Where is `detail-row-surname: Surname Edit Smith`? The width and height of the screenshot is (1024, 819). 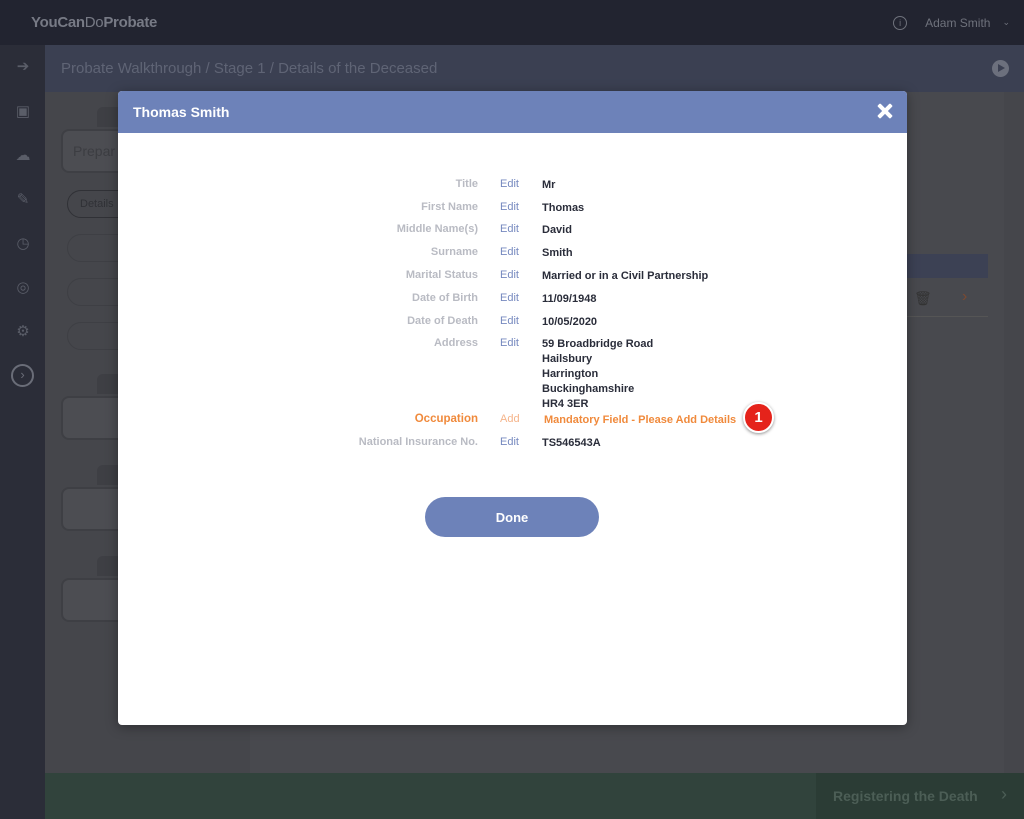 detail-row-surname: Surname Edit Smith is located at coordinates (512, 256).